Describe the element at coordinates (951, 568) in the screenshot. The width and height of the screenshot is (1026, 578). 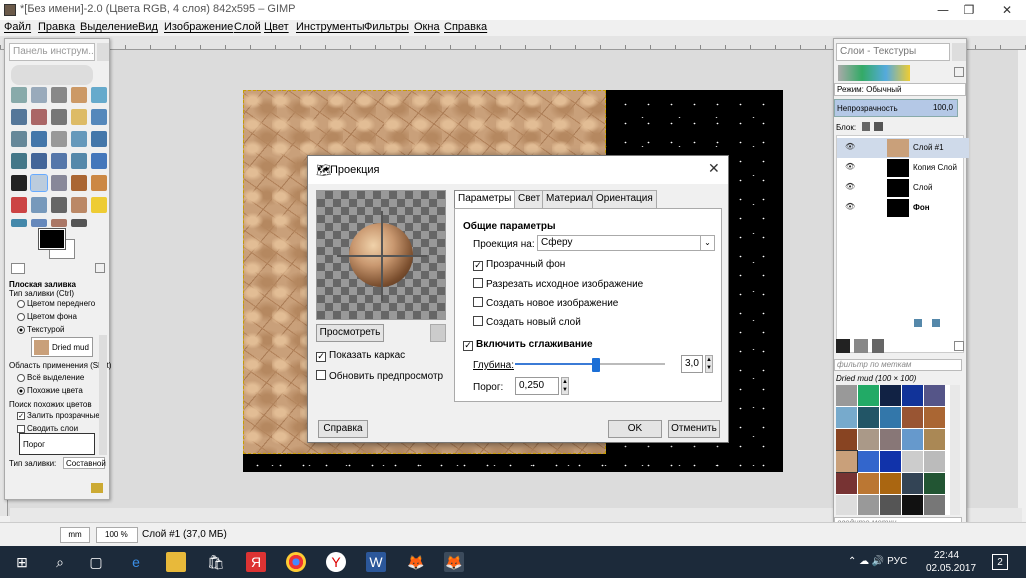
I see `clock-date: 02.05.2017` at that location.